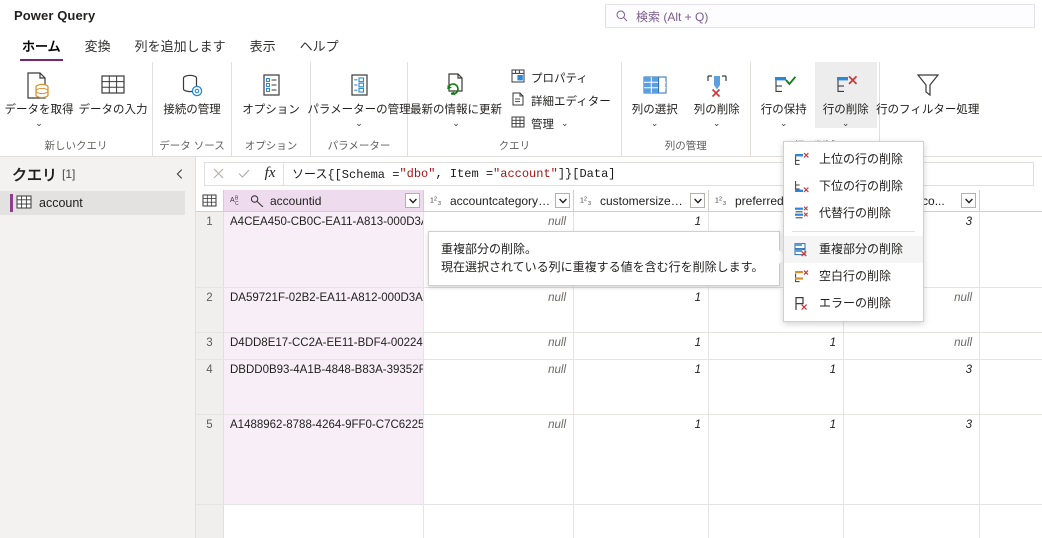  What do you see at coordinates (39, 86) in the screenshot?
I see `get-data-icon` at bounding box center [39, 86].